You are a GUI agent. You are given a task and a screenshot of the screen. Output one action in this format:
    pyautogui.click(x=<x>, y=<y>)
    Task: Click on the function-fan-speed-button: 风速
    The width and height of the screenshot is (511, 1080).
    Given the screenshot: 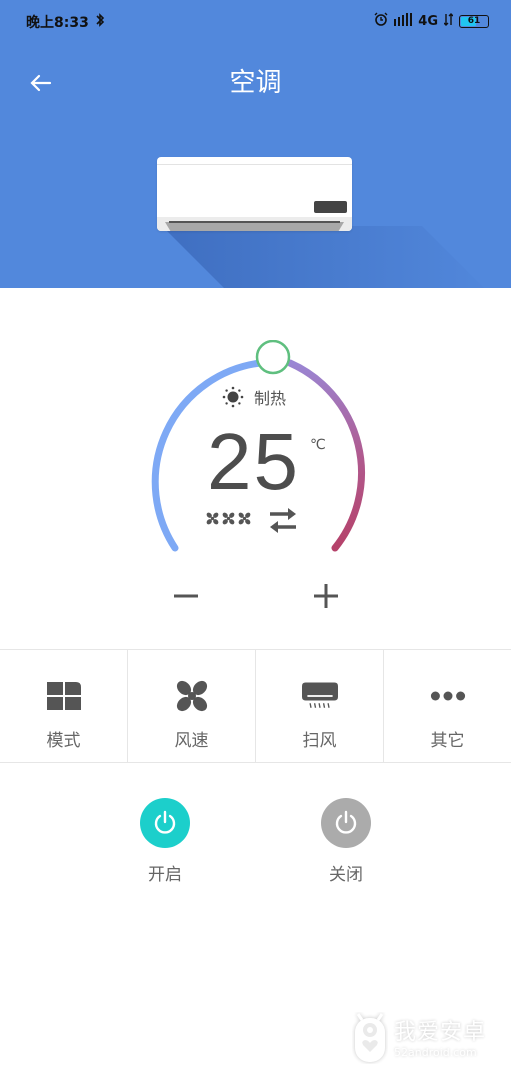 What is the action you would take?
    pyautogui.click(x=192, y=706)
    